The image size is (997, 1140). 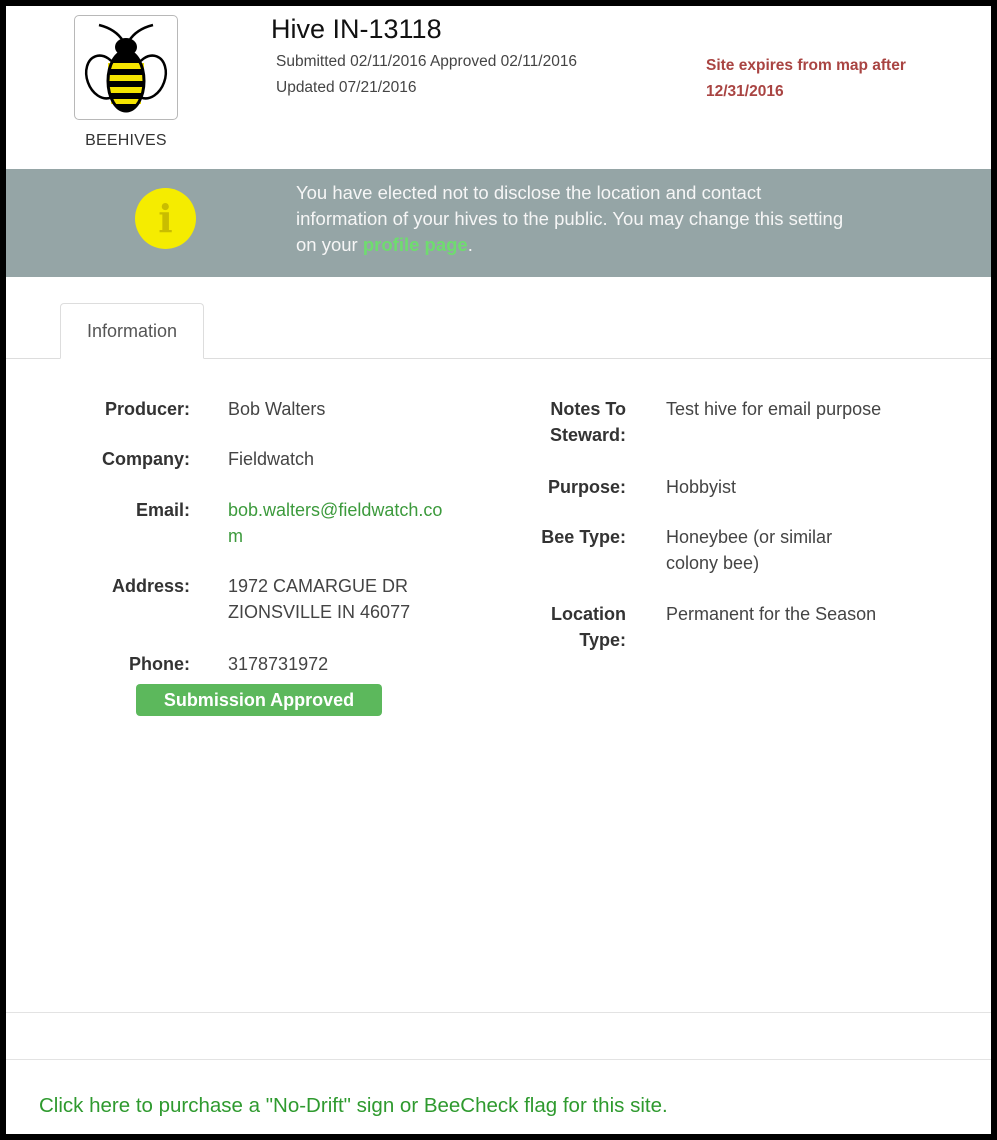 What do you see at coordinates (159, 664) in the screenshot?
I see `phone-label: Phone:` at bounding box center [159, 664].